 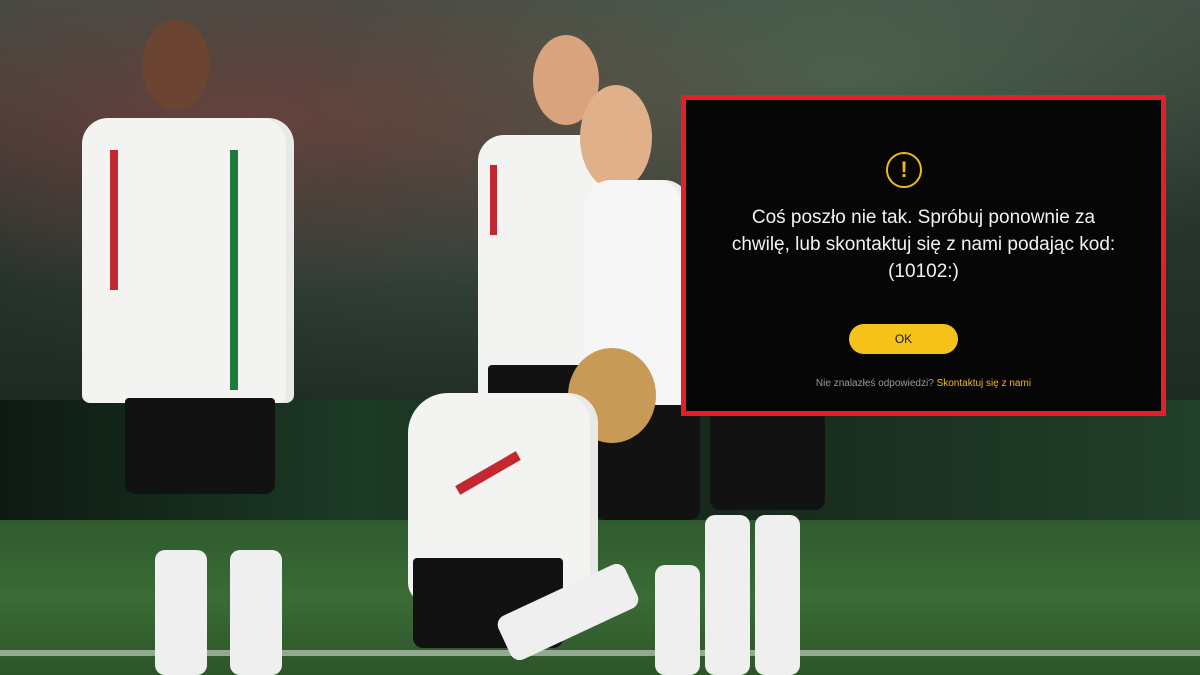 What do you see at coordinates (874, 383) in the screenshot?
I see `footer-question: Nie znalazłeś odpowiedzi?` at bounding box center [874, 383].